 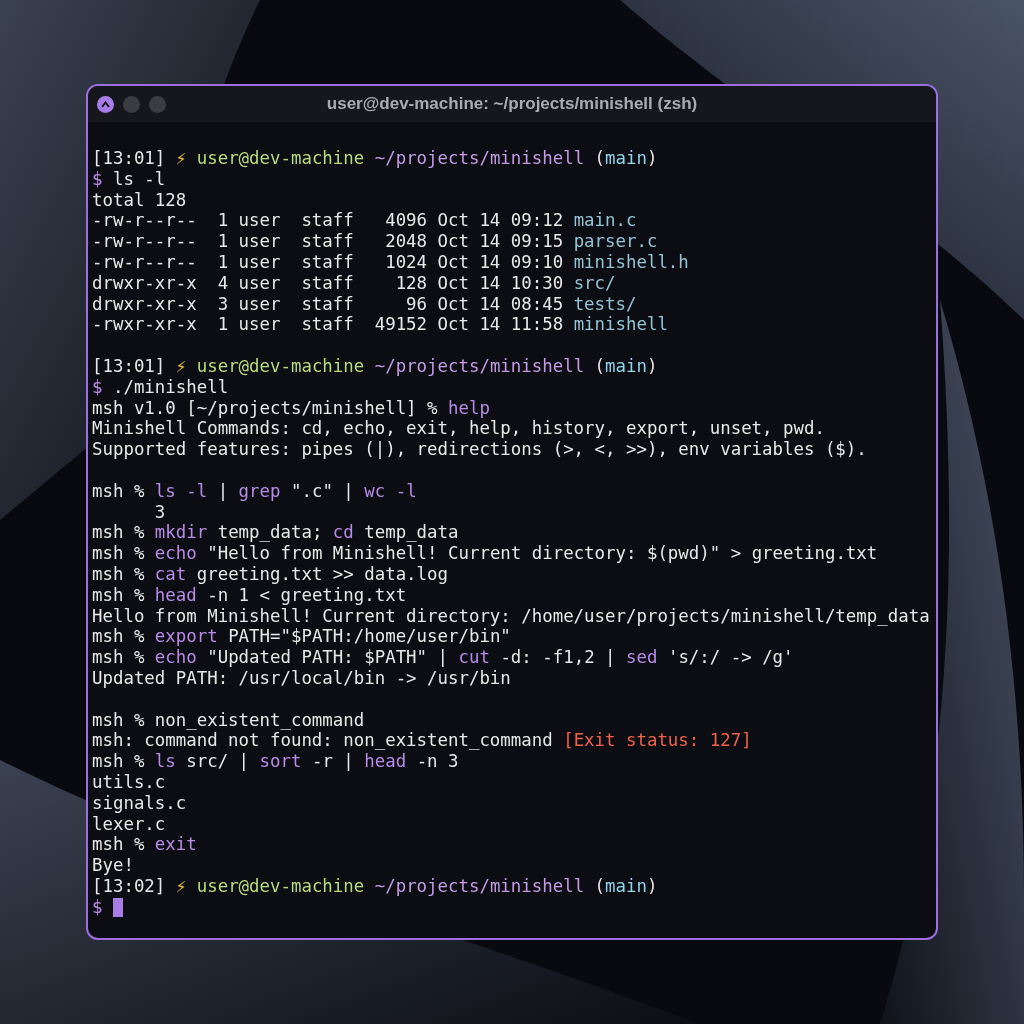 What do you see at coordinates (275, 761) in the screenshot?
I see `terminal-line: msh % ls src/ | sort -r | head -n 3` at bounding box center [275, 761].